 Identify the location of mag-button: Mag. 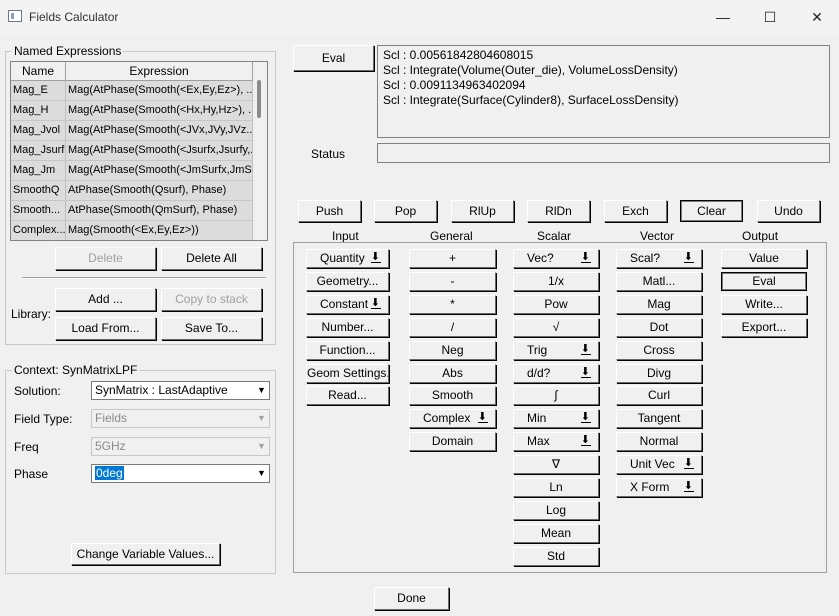
(659, 304).